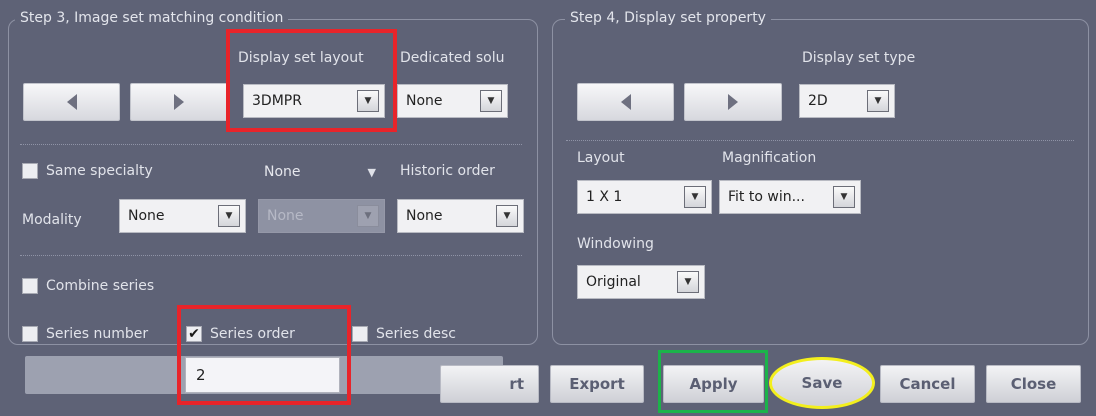 The width and height of the screenshot is (1096, 416). Describe the element at coordinates (516, 384) in the screenshot. I see `import-button-label: rt` at that location.